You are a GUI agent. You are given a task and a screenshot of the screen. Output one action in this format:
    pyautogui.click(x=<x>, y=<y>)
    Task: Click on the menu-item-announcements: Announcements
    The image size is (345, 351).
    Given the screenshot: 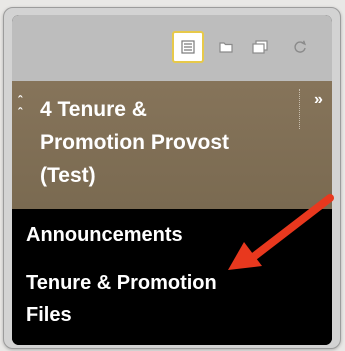 What is the action you would take?
    pyautogui.click(x=104, y=235)
    